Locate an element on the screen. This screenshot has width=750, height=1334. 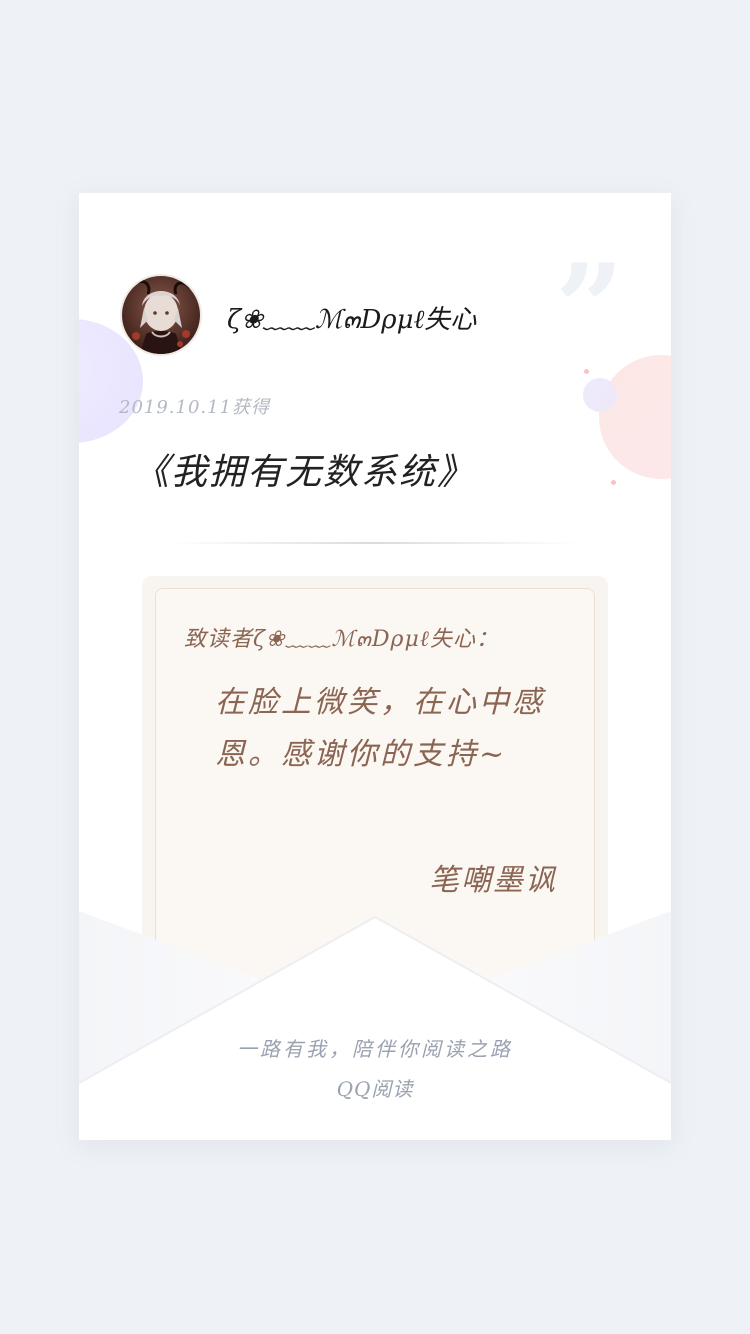
footer-brand: QQ阅读 is located at coordinates (375, 1089).